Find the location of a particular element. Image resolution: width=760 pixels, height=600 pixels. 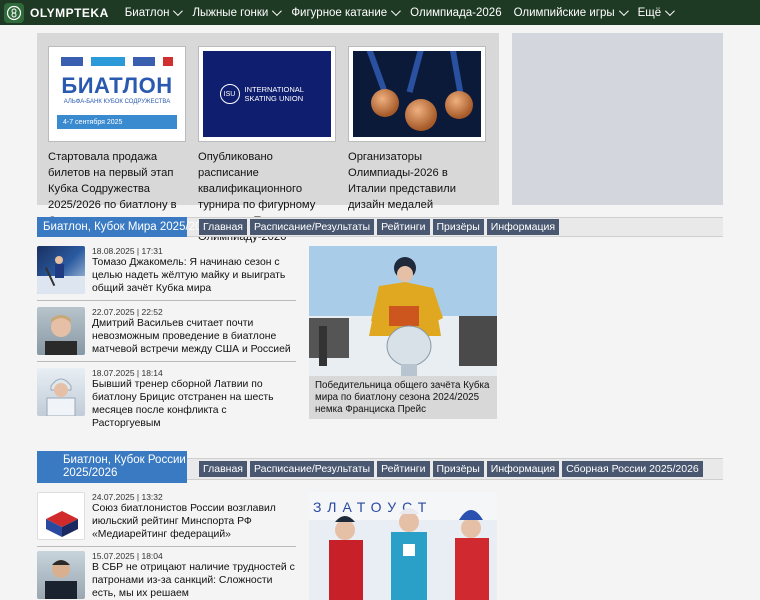

podium-photo: ЗЛАТОУСТ is located at coordinates (403, 546).